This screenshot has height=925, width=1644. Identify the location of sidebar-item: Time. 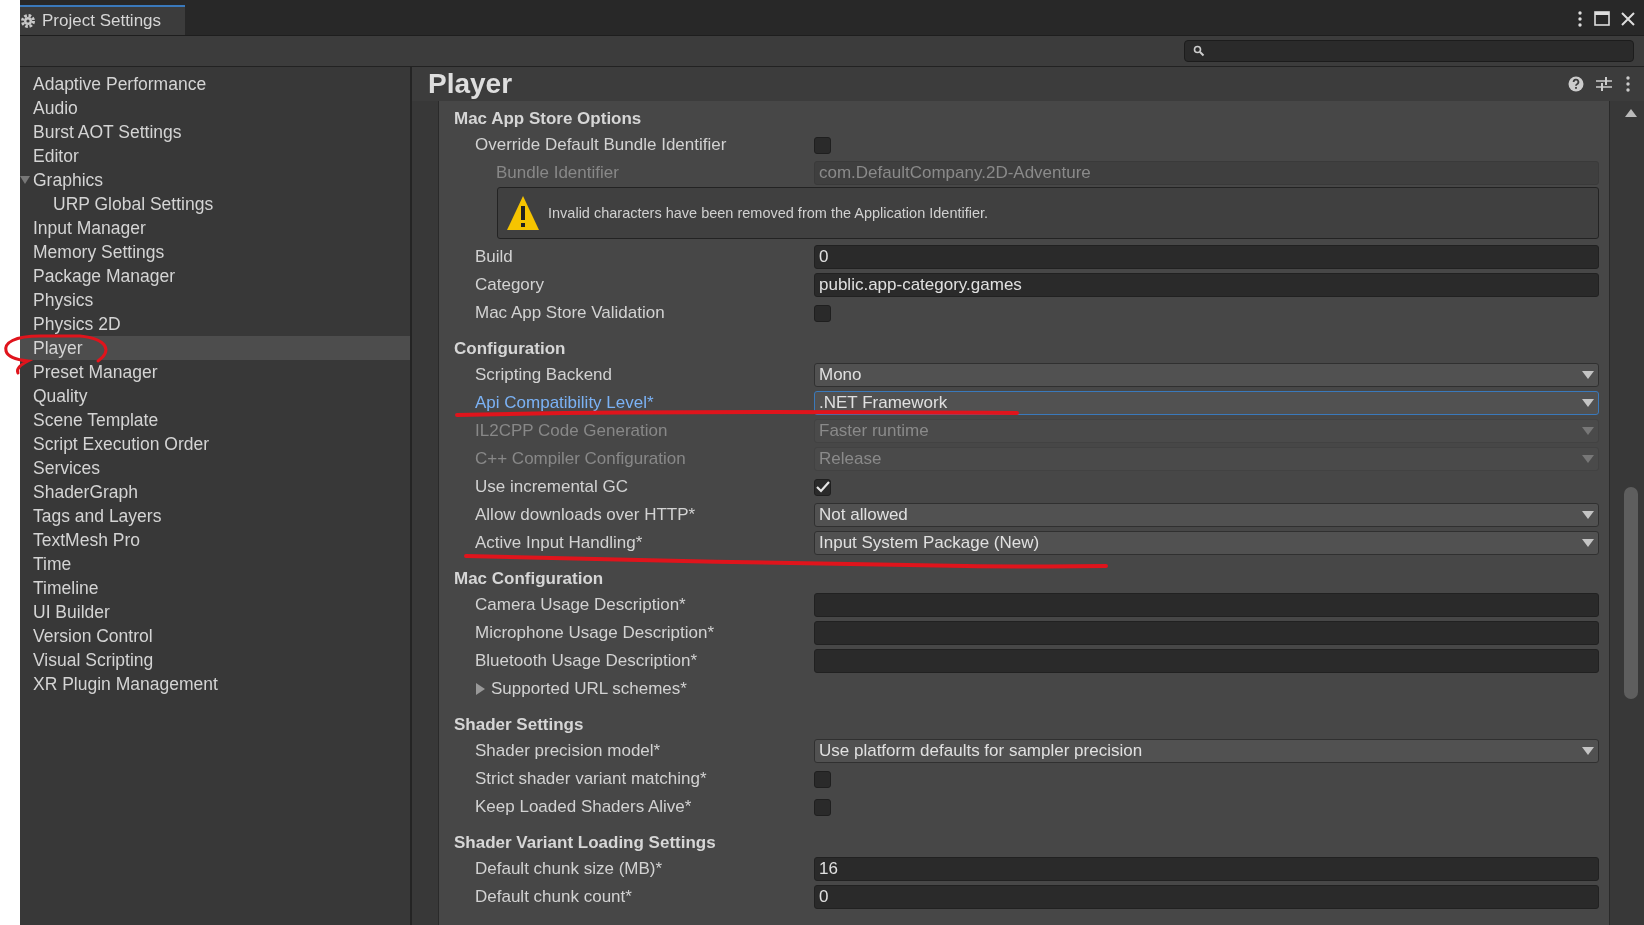
(215, 564).